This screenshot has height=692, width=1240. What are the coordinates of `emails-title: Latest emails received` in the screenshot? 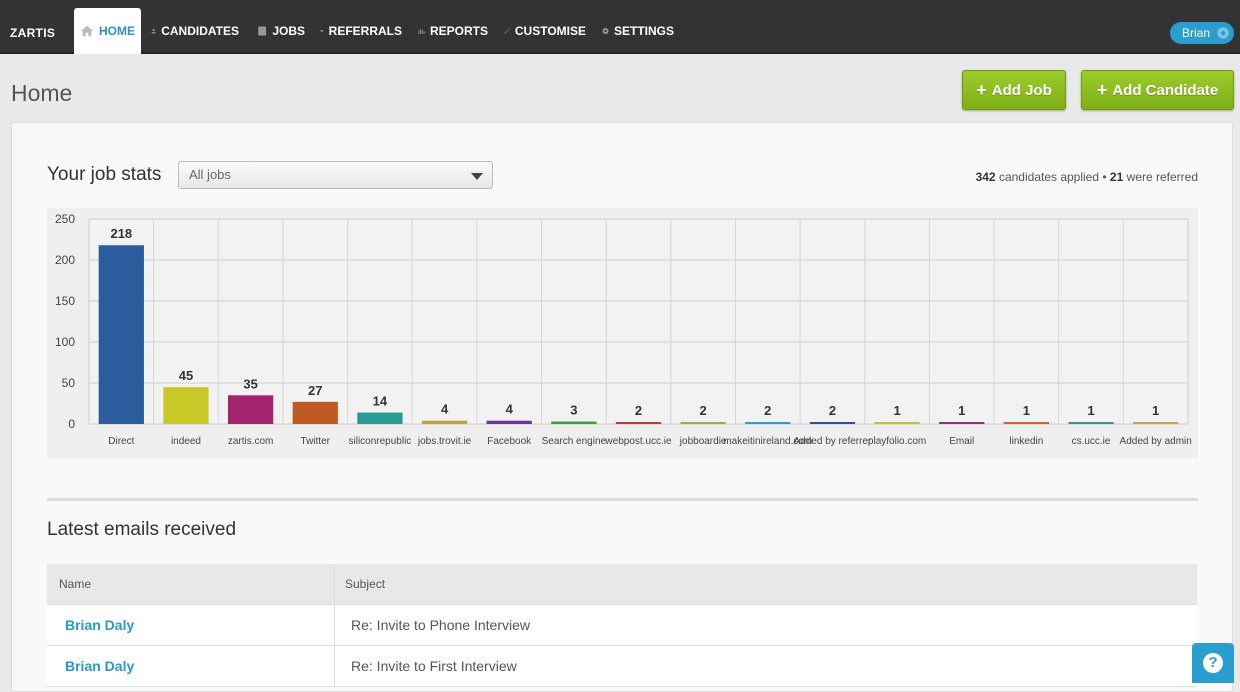 It's located at (142, 529).